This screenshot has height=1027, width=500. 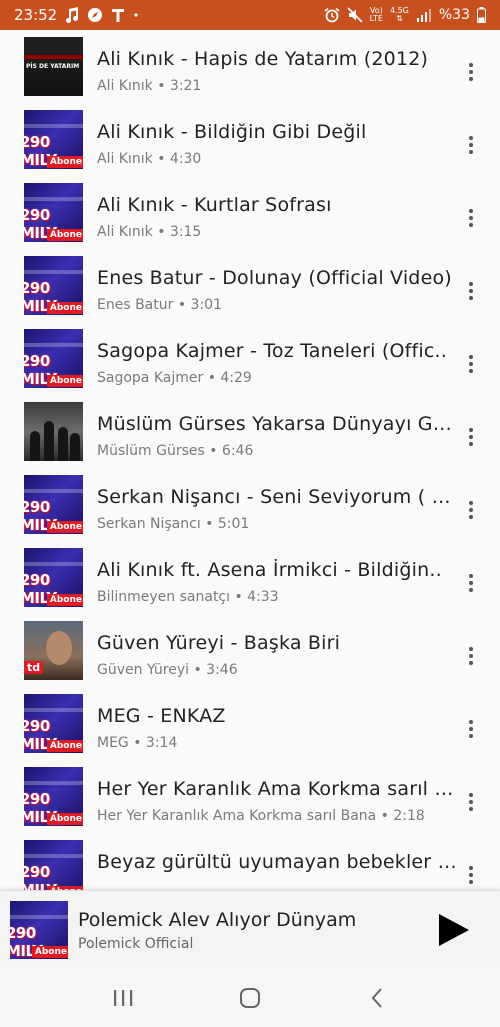 I want to click on back-button, so click(x=377, y=998).